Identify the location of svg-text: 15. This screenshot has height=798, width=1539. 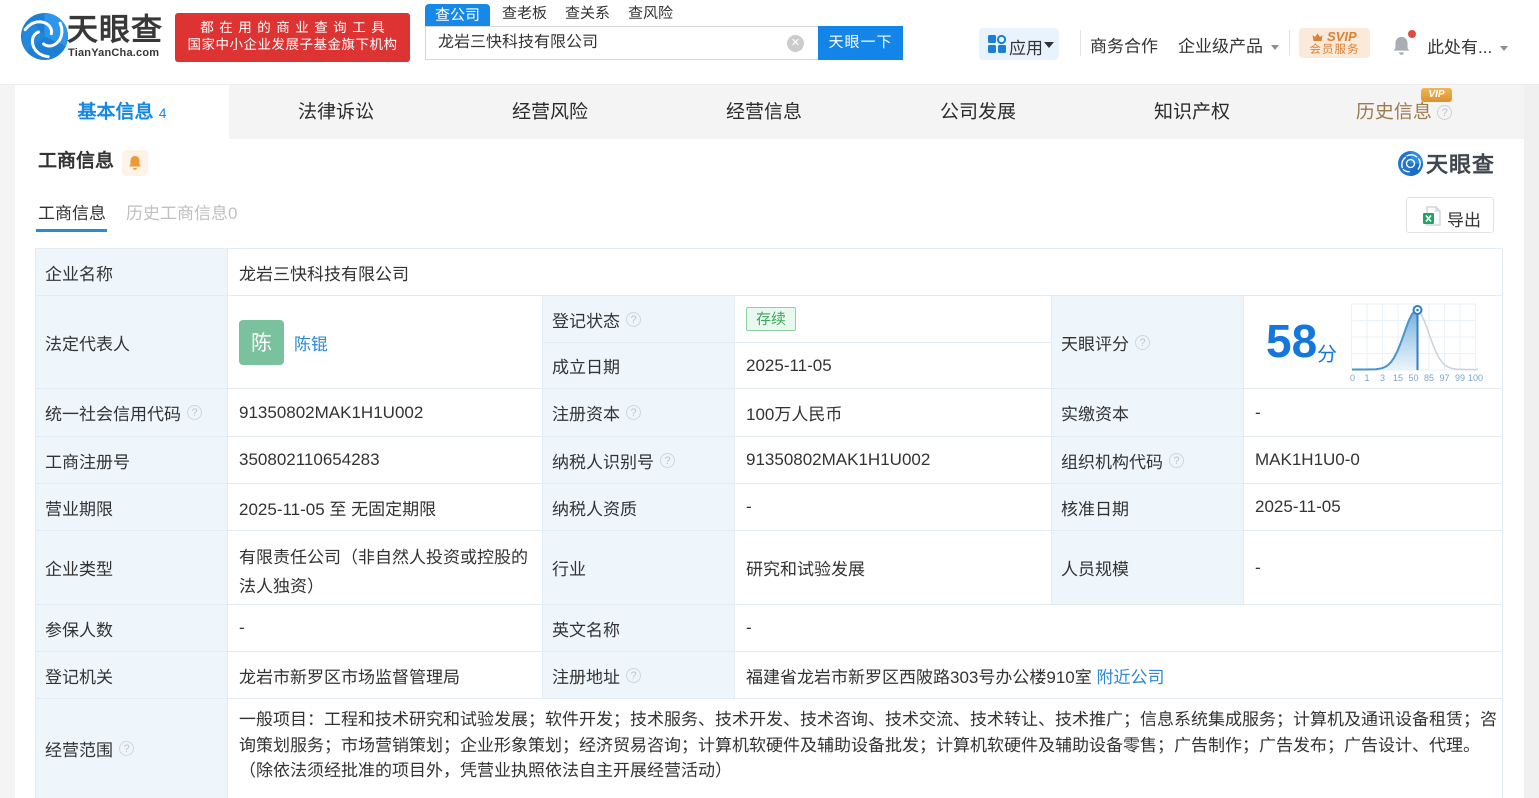
(1398, 378).